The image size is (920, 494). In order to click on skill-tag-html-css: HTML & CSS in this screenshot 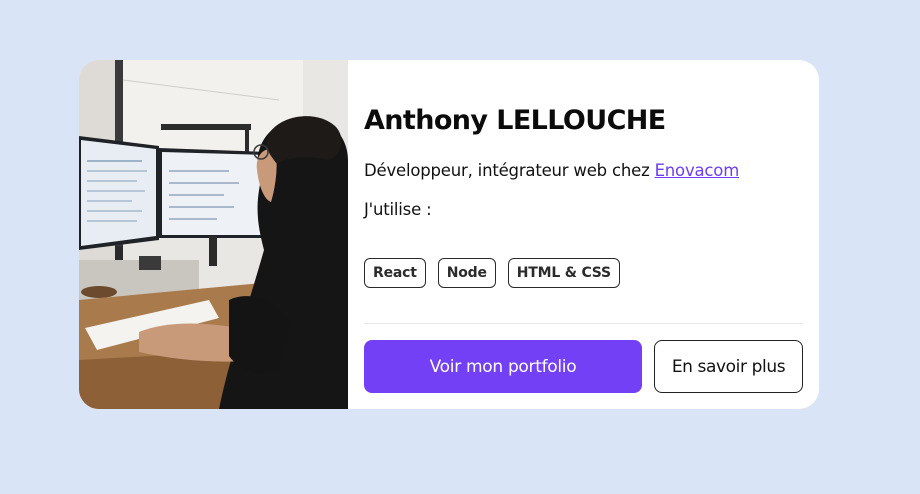, I will do `click(563, 273)`.